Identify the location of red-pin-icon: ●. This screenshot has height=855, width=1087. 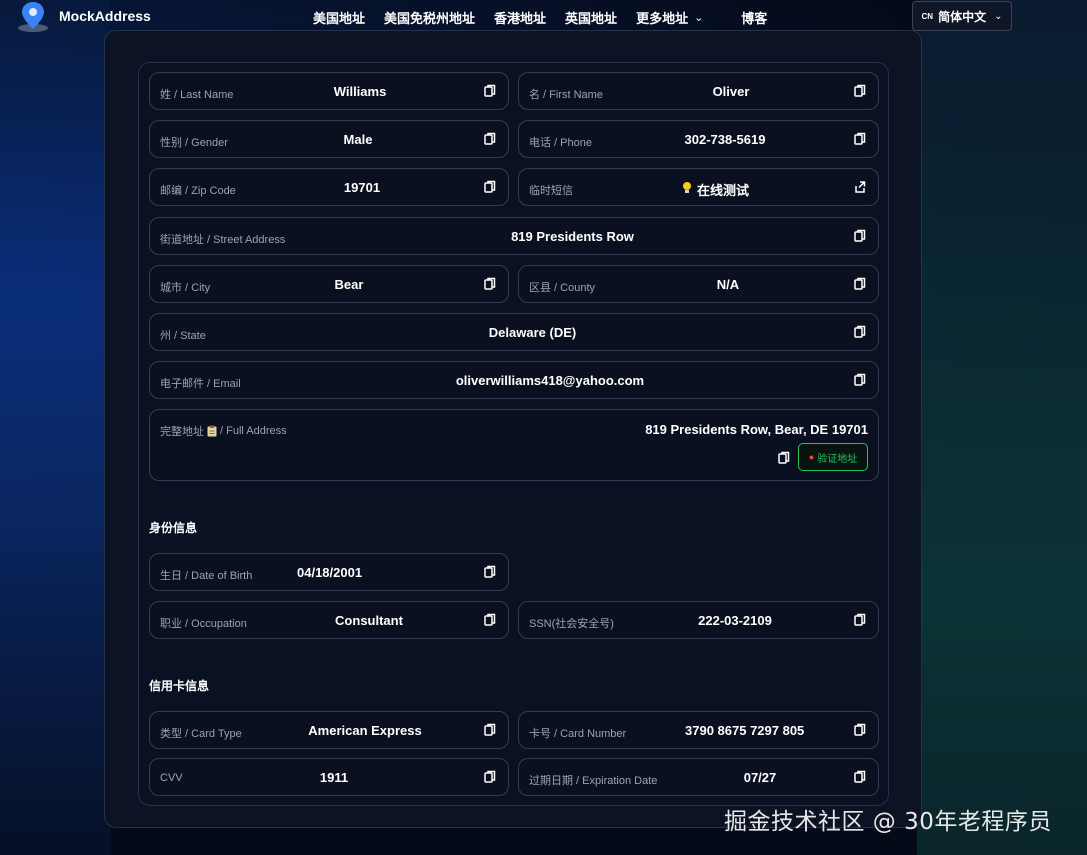
(811, 457).